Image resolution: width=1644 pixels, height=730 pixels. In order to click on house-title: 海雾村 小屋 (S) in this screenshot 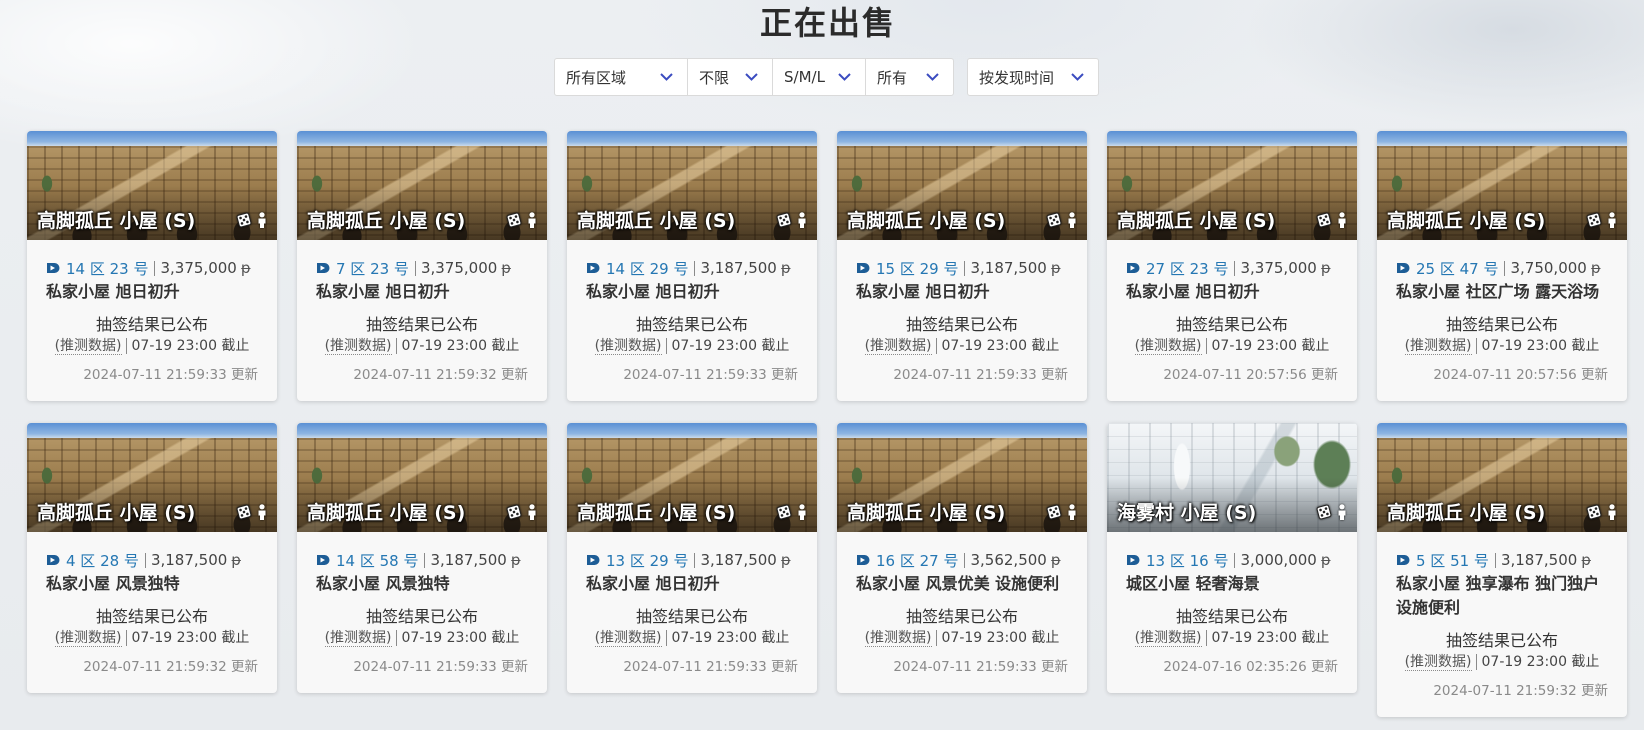, I will do `click(1187, 513)`.